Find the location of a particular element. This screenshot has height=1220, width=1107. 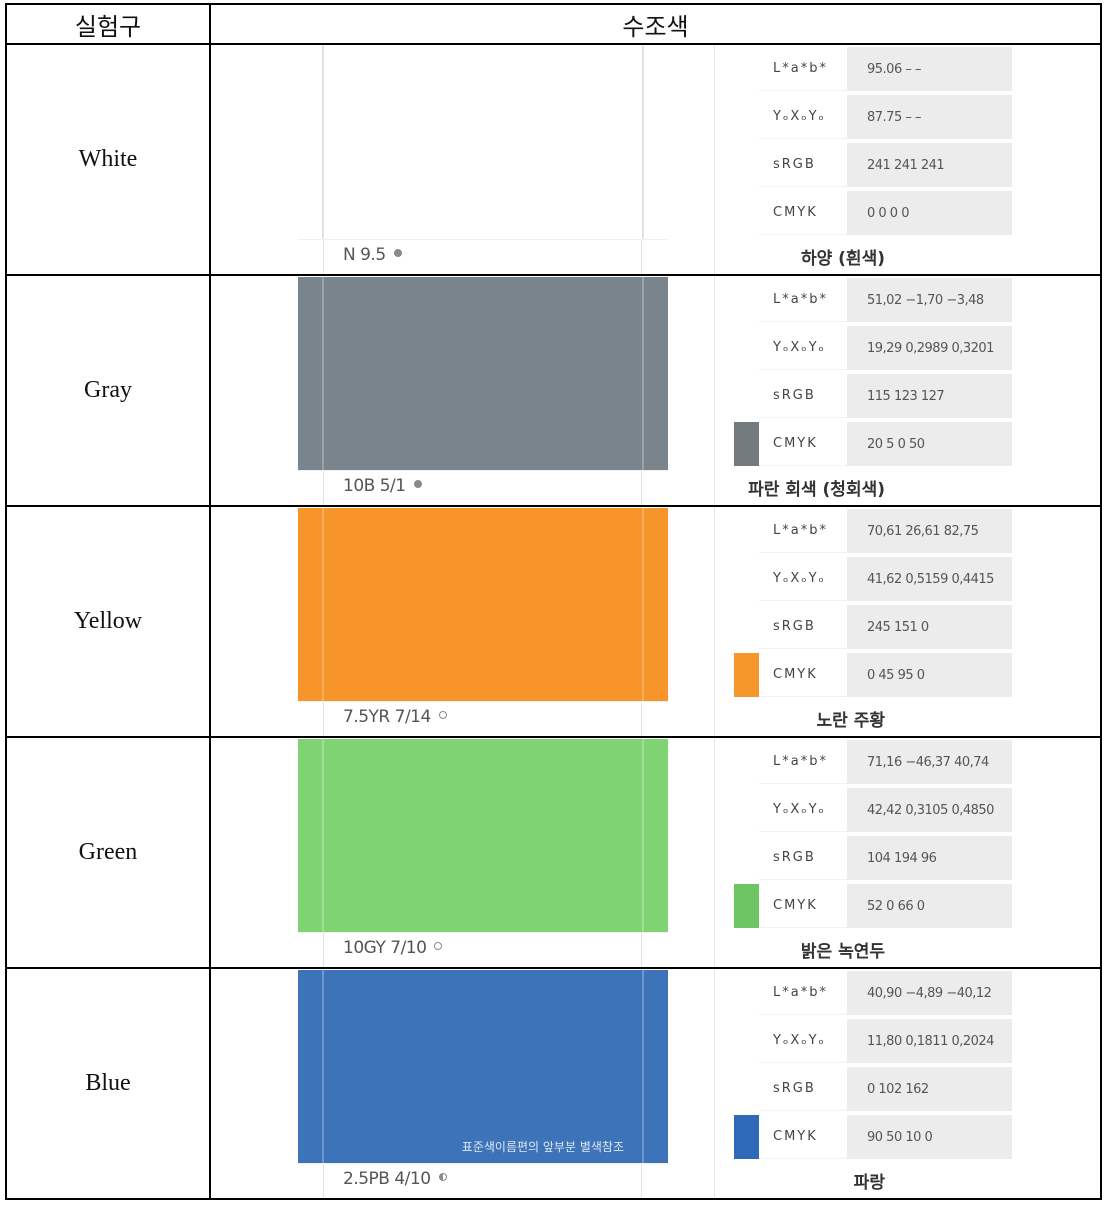

spec-row-cmyk: CMYK 20 5 0 50 is located at coordinates (873, 444).